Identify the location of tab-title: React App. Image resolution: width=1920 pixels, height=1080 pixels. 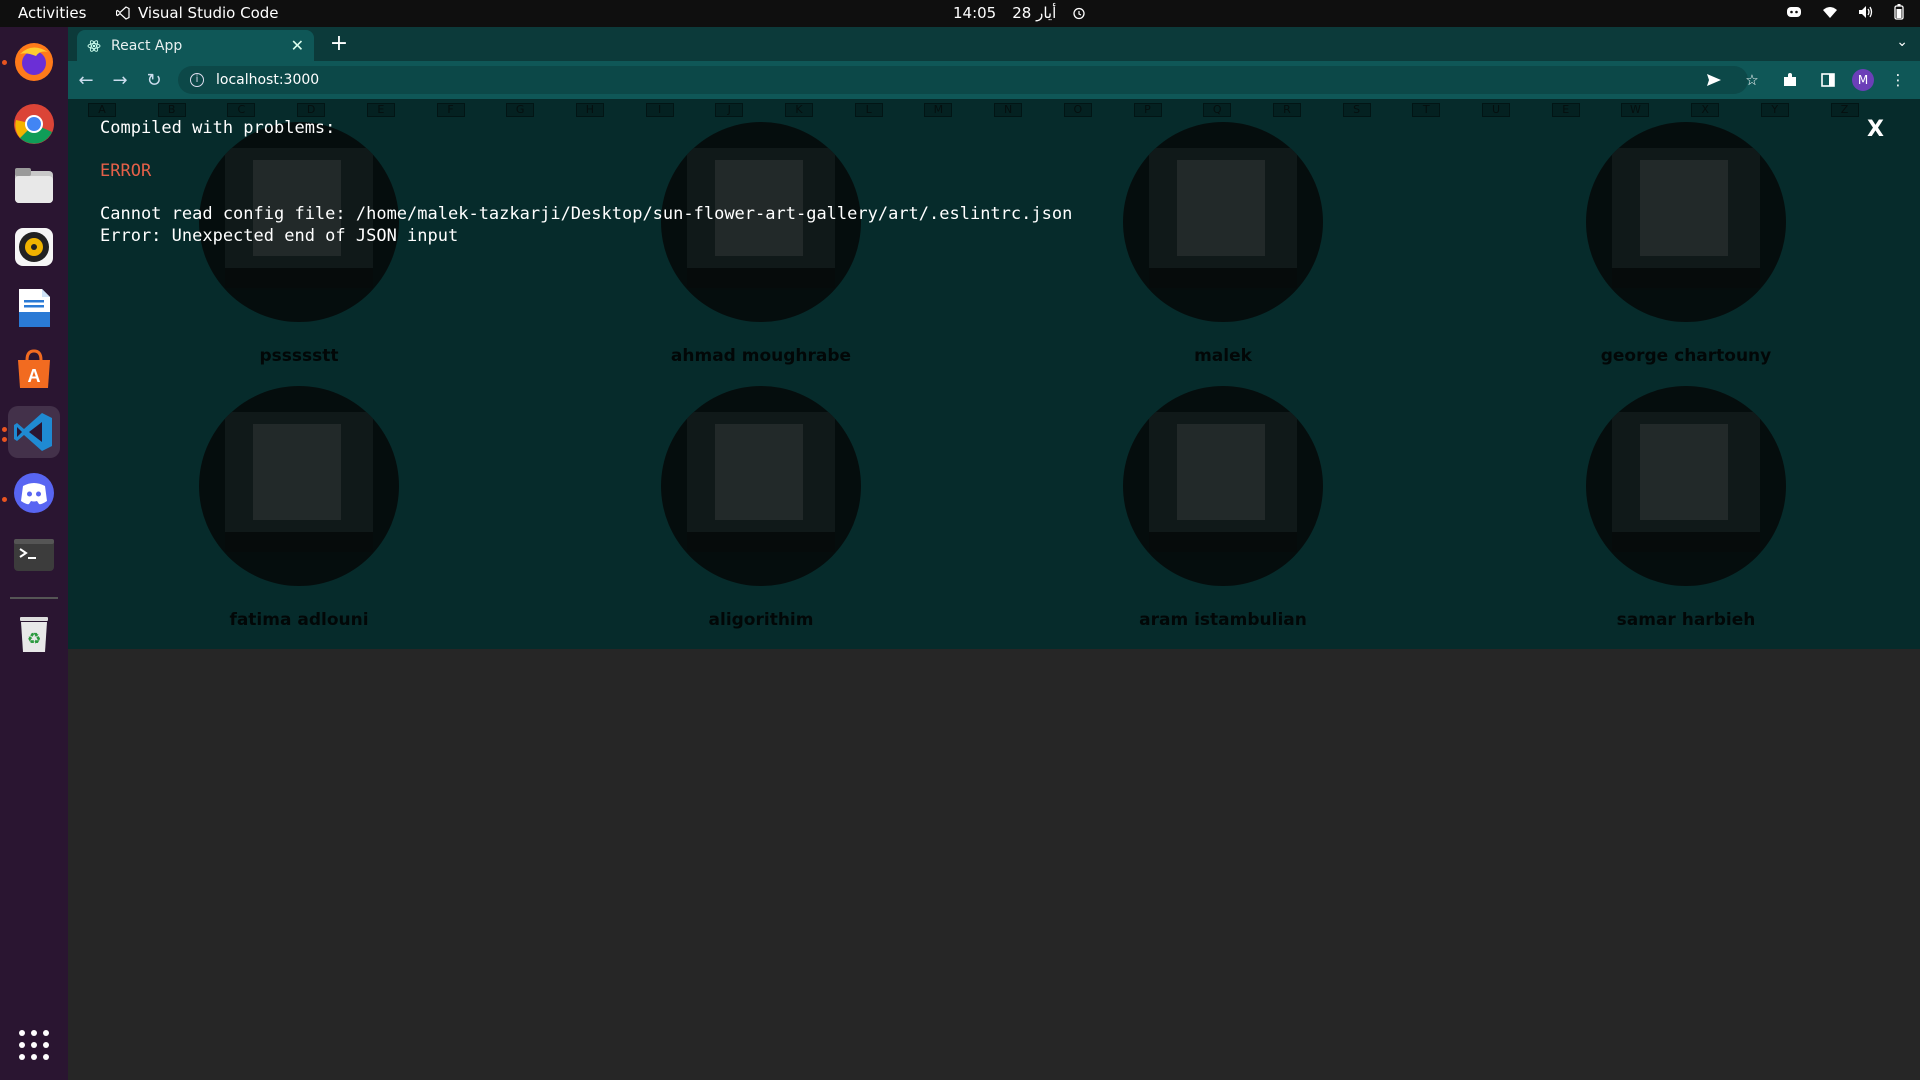
(147, 45).